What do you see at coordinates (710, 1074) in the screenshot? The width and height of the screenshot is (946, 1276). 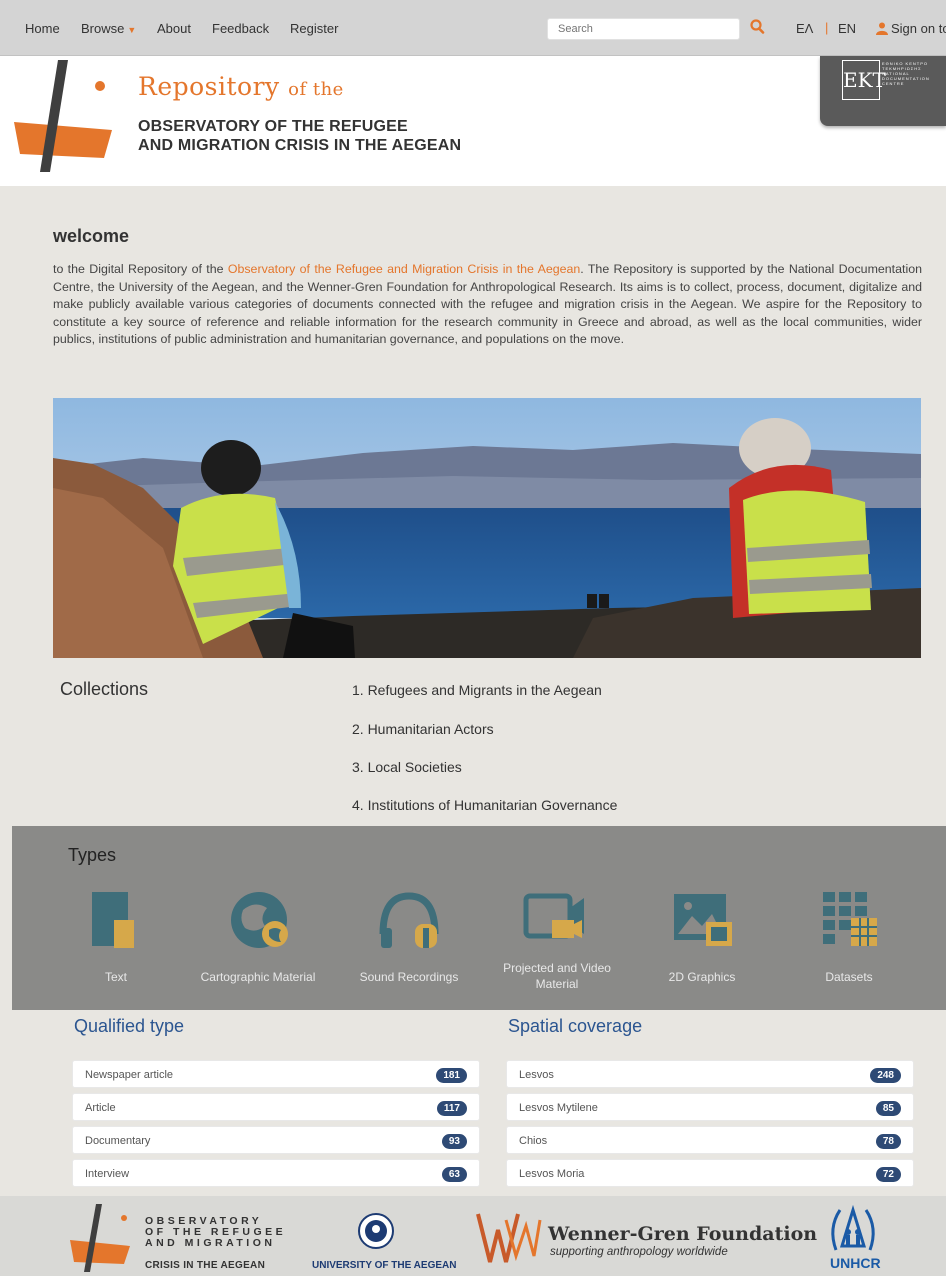 I see `facet-row: Lesvos 248` at bounding box center [710, 1074].